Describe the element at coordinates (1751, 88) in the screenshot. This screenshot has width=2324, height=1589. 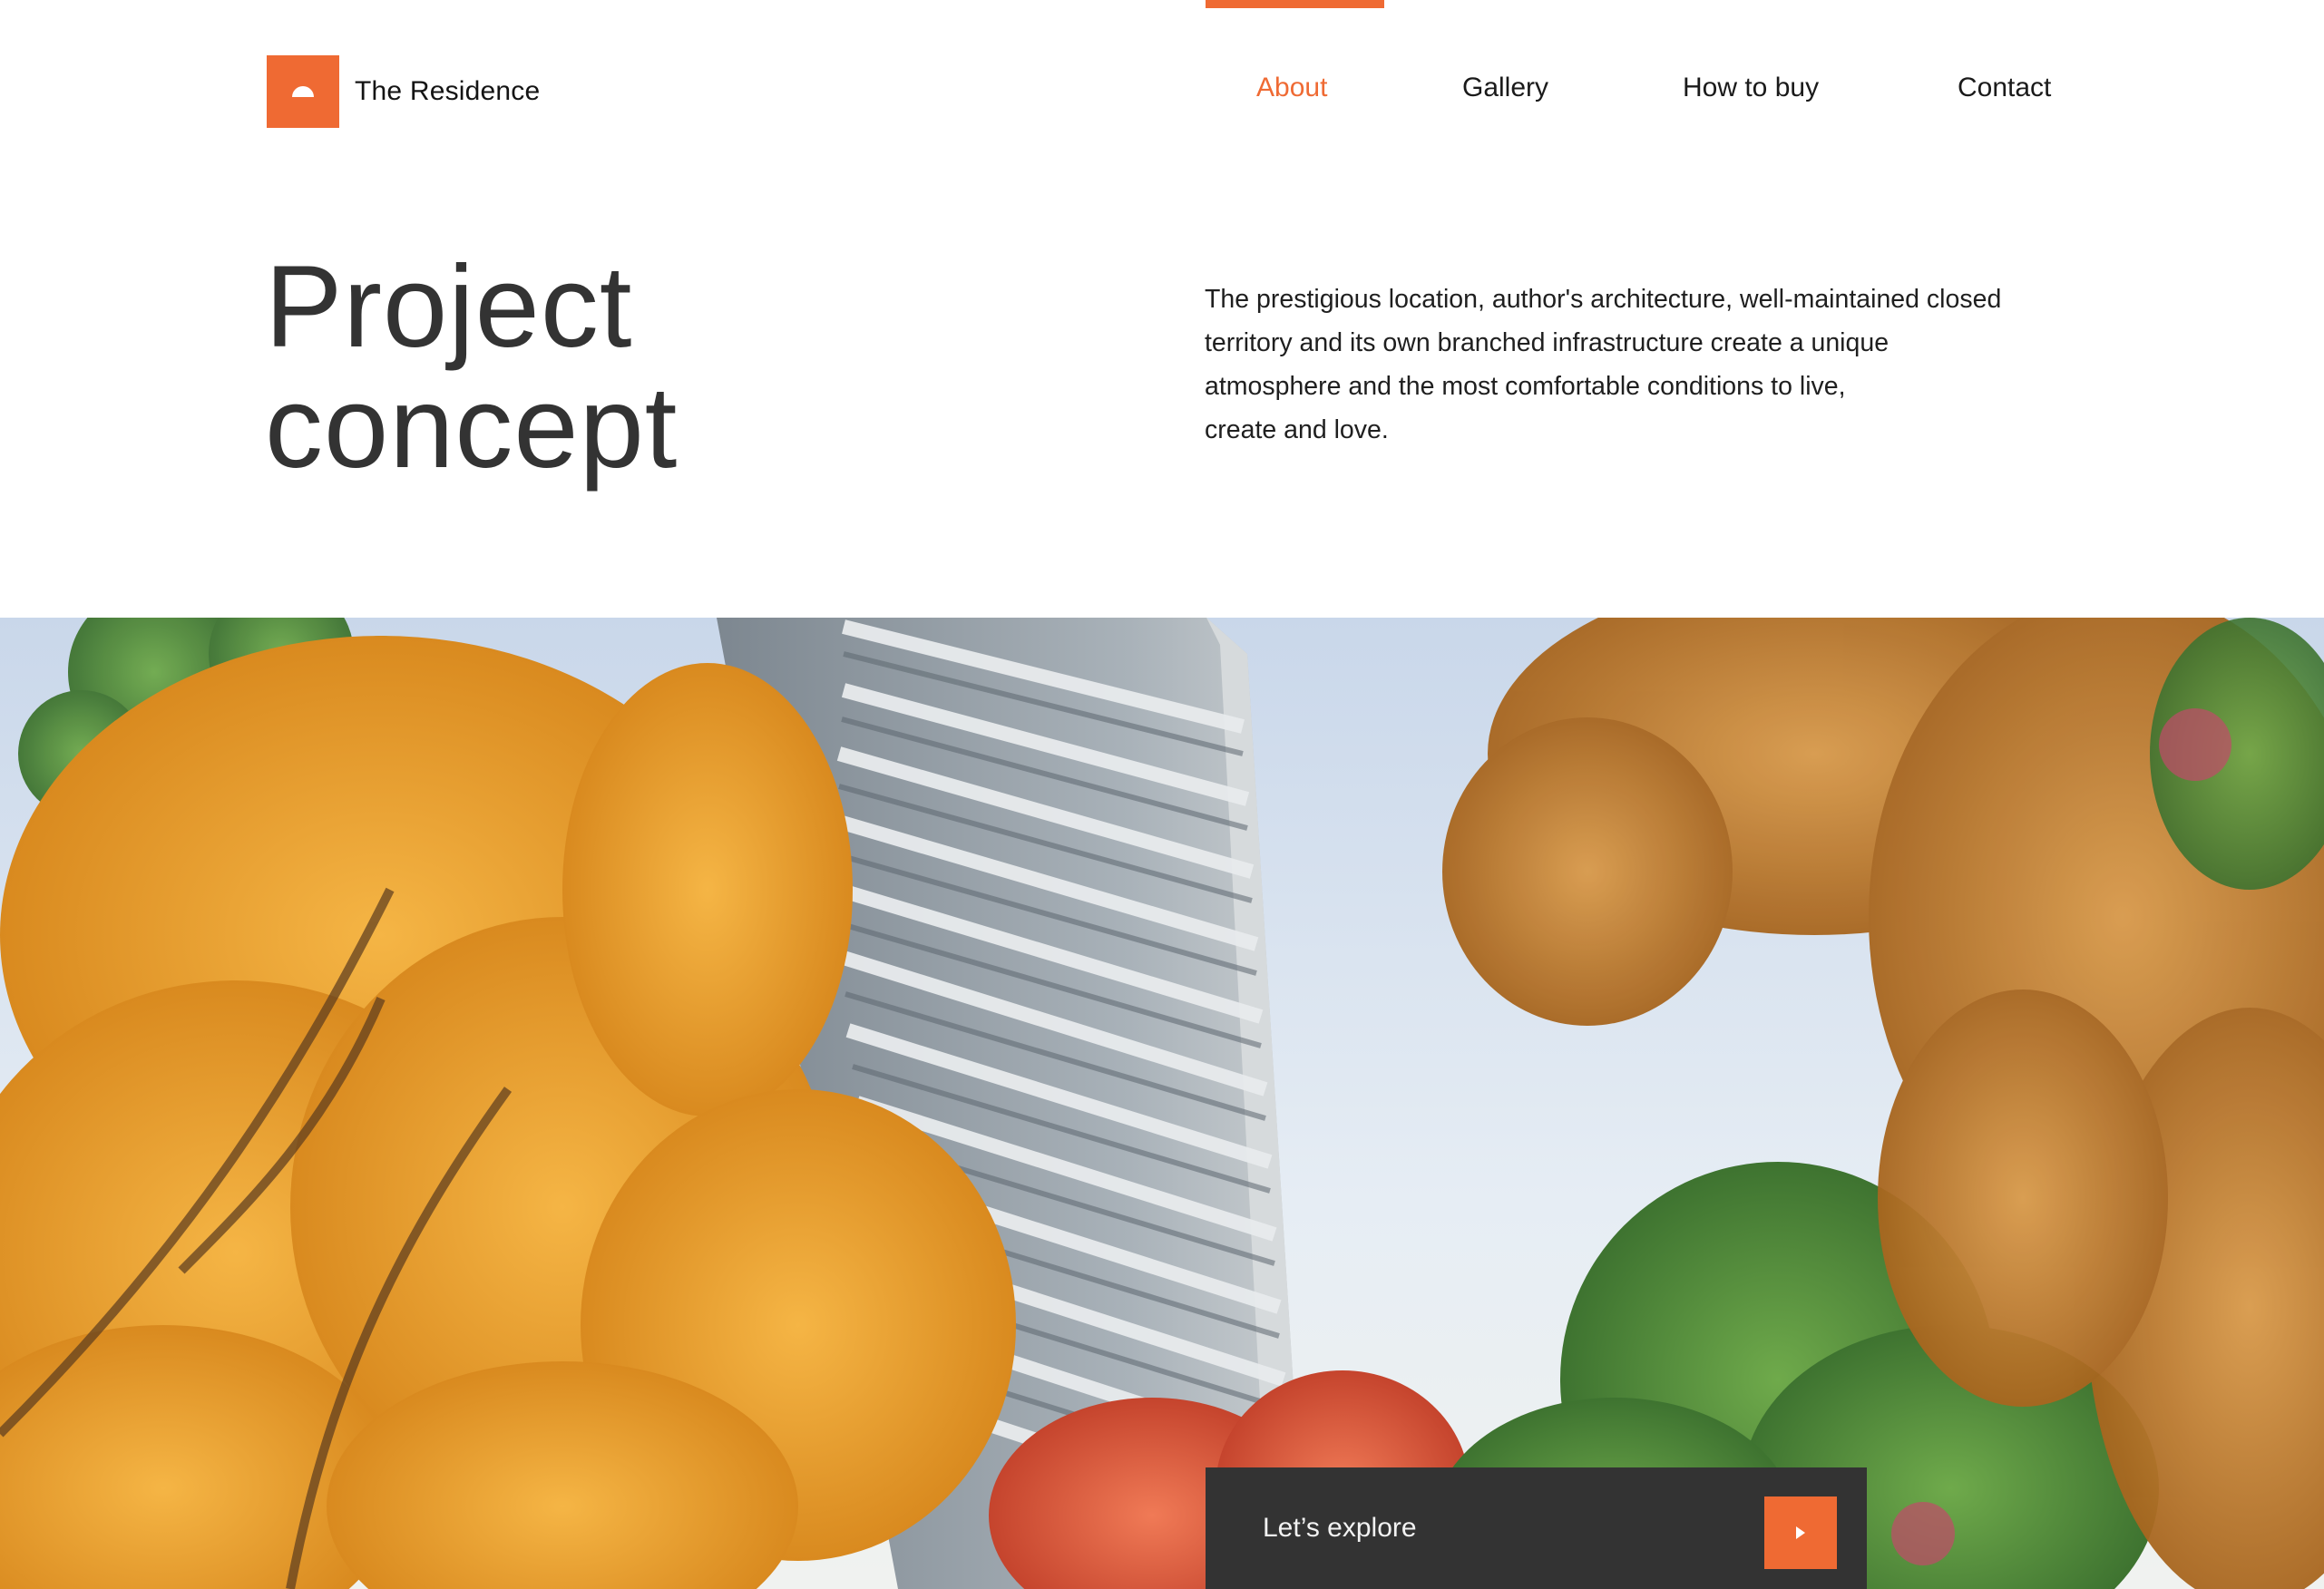
I see `nav-item-how-to-buy: How to buy` at that location.